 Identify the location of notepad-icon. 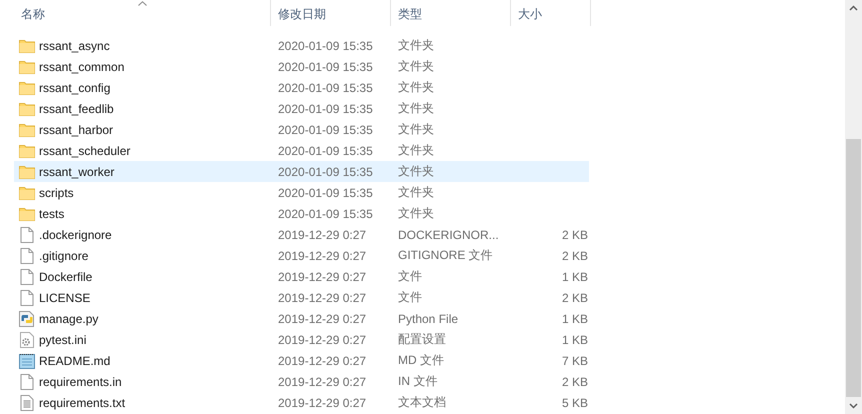
(27, 360).